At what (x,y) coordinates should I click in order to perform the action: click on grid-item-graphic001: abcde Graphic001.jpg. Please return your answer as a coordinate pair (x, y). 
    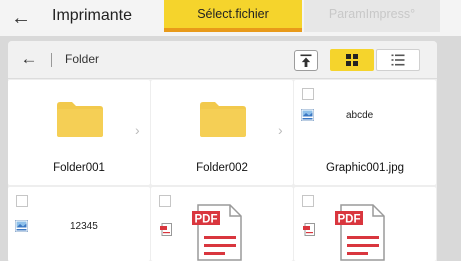
    Looking at the image, I should click on (365, 132).